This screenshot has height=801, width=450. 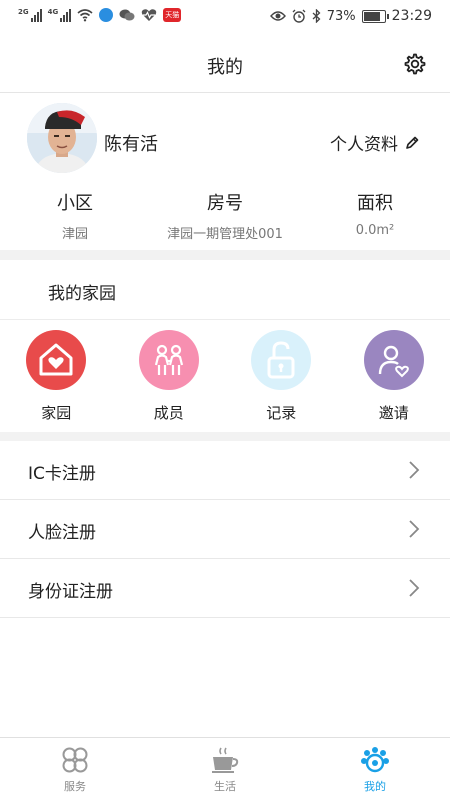 What do you see at coordinates (62, 471) in the screenshot?
I see `menu-item-label: IC卡注册` at bounding box center [62, 471].